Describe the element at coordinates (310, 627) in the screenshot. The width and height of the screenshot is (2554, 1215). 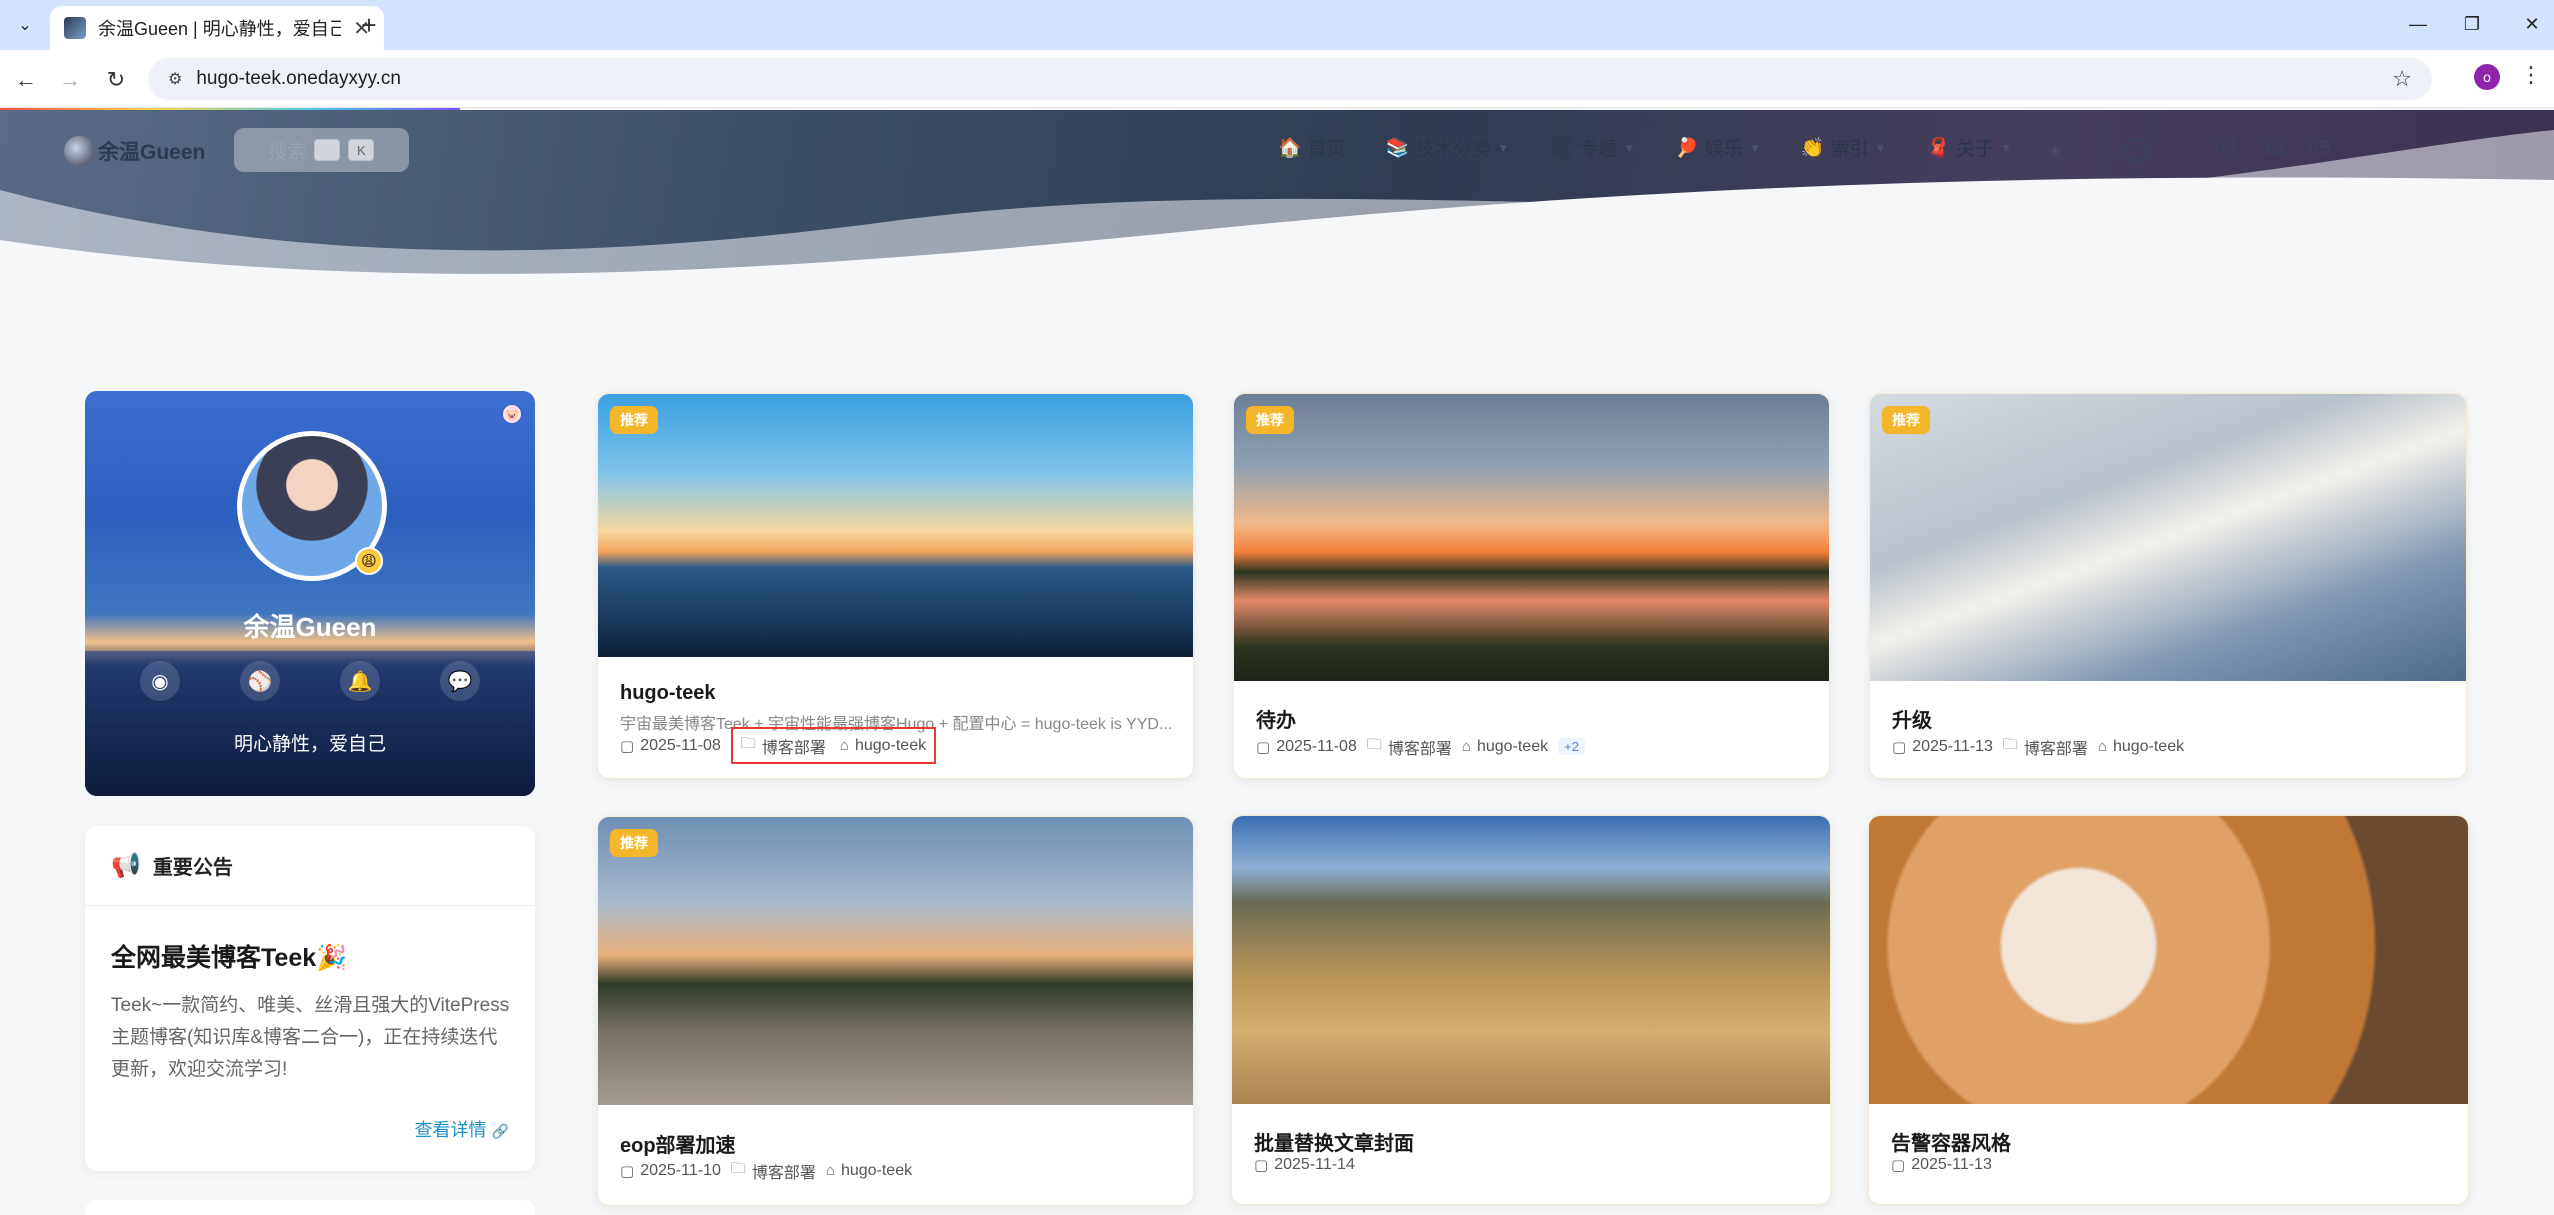
I see `profile-name: 余温Gueen` at that location.